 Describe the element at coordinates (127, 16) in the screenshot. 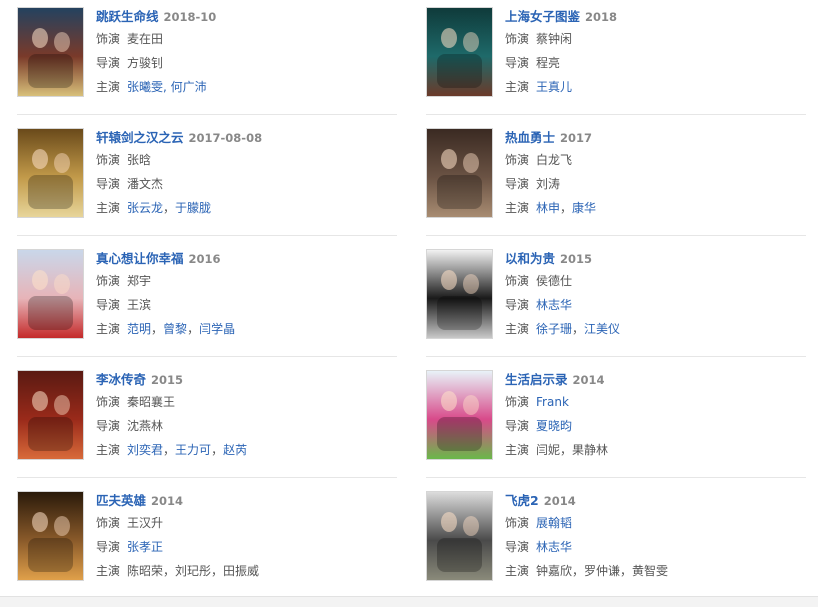

I see `title-link: 跳跃生命线` at that location.